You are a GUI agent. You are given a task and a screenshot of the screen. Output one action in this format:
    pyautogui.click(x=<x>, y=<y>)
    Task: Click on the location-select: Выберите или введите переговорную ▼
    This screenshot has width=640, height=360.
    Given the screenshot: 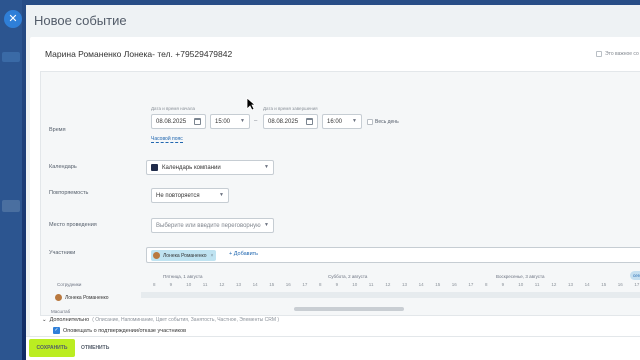 What is the action you would take?
    pyautogui.click(x=212, y=225)
    